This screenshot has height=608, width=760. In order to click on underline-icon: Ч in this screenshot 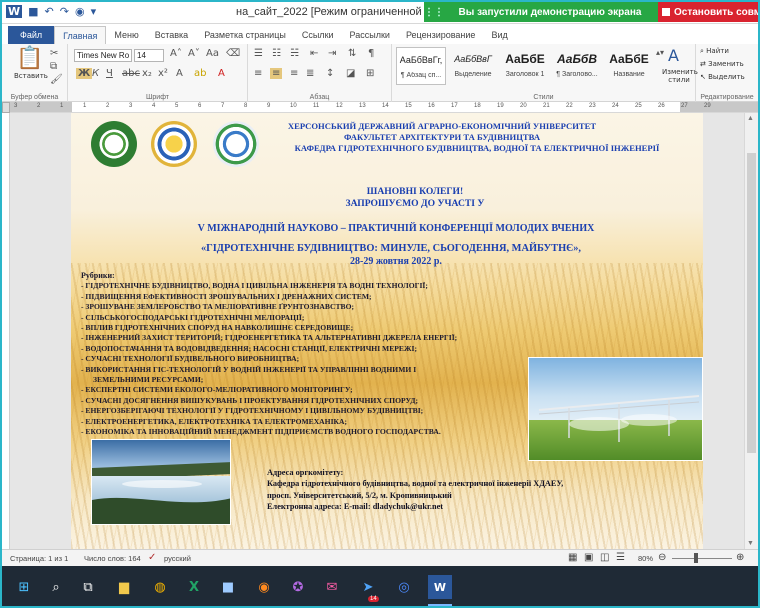, I will do `click(109, 73)`.